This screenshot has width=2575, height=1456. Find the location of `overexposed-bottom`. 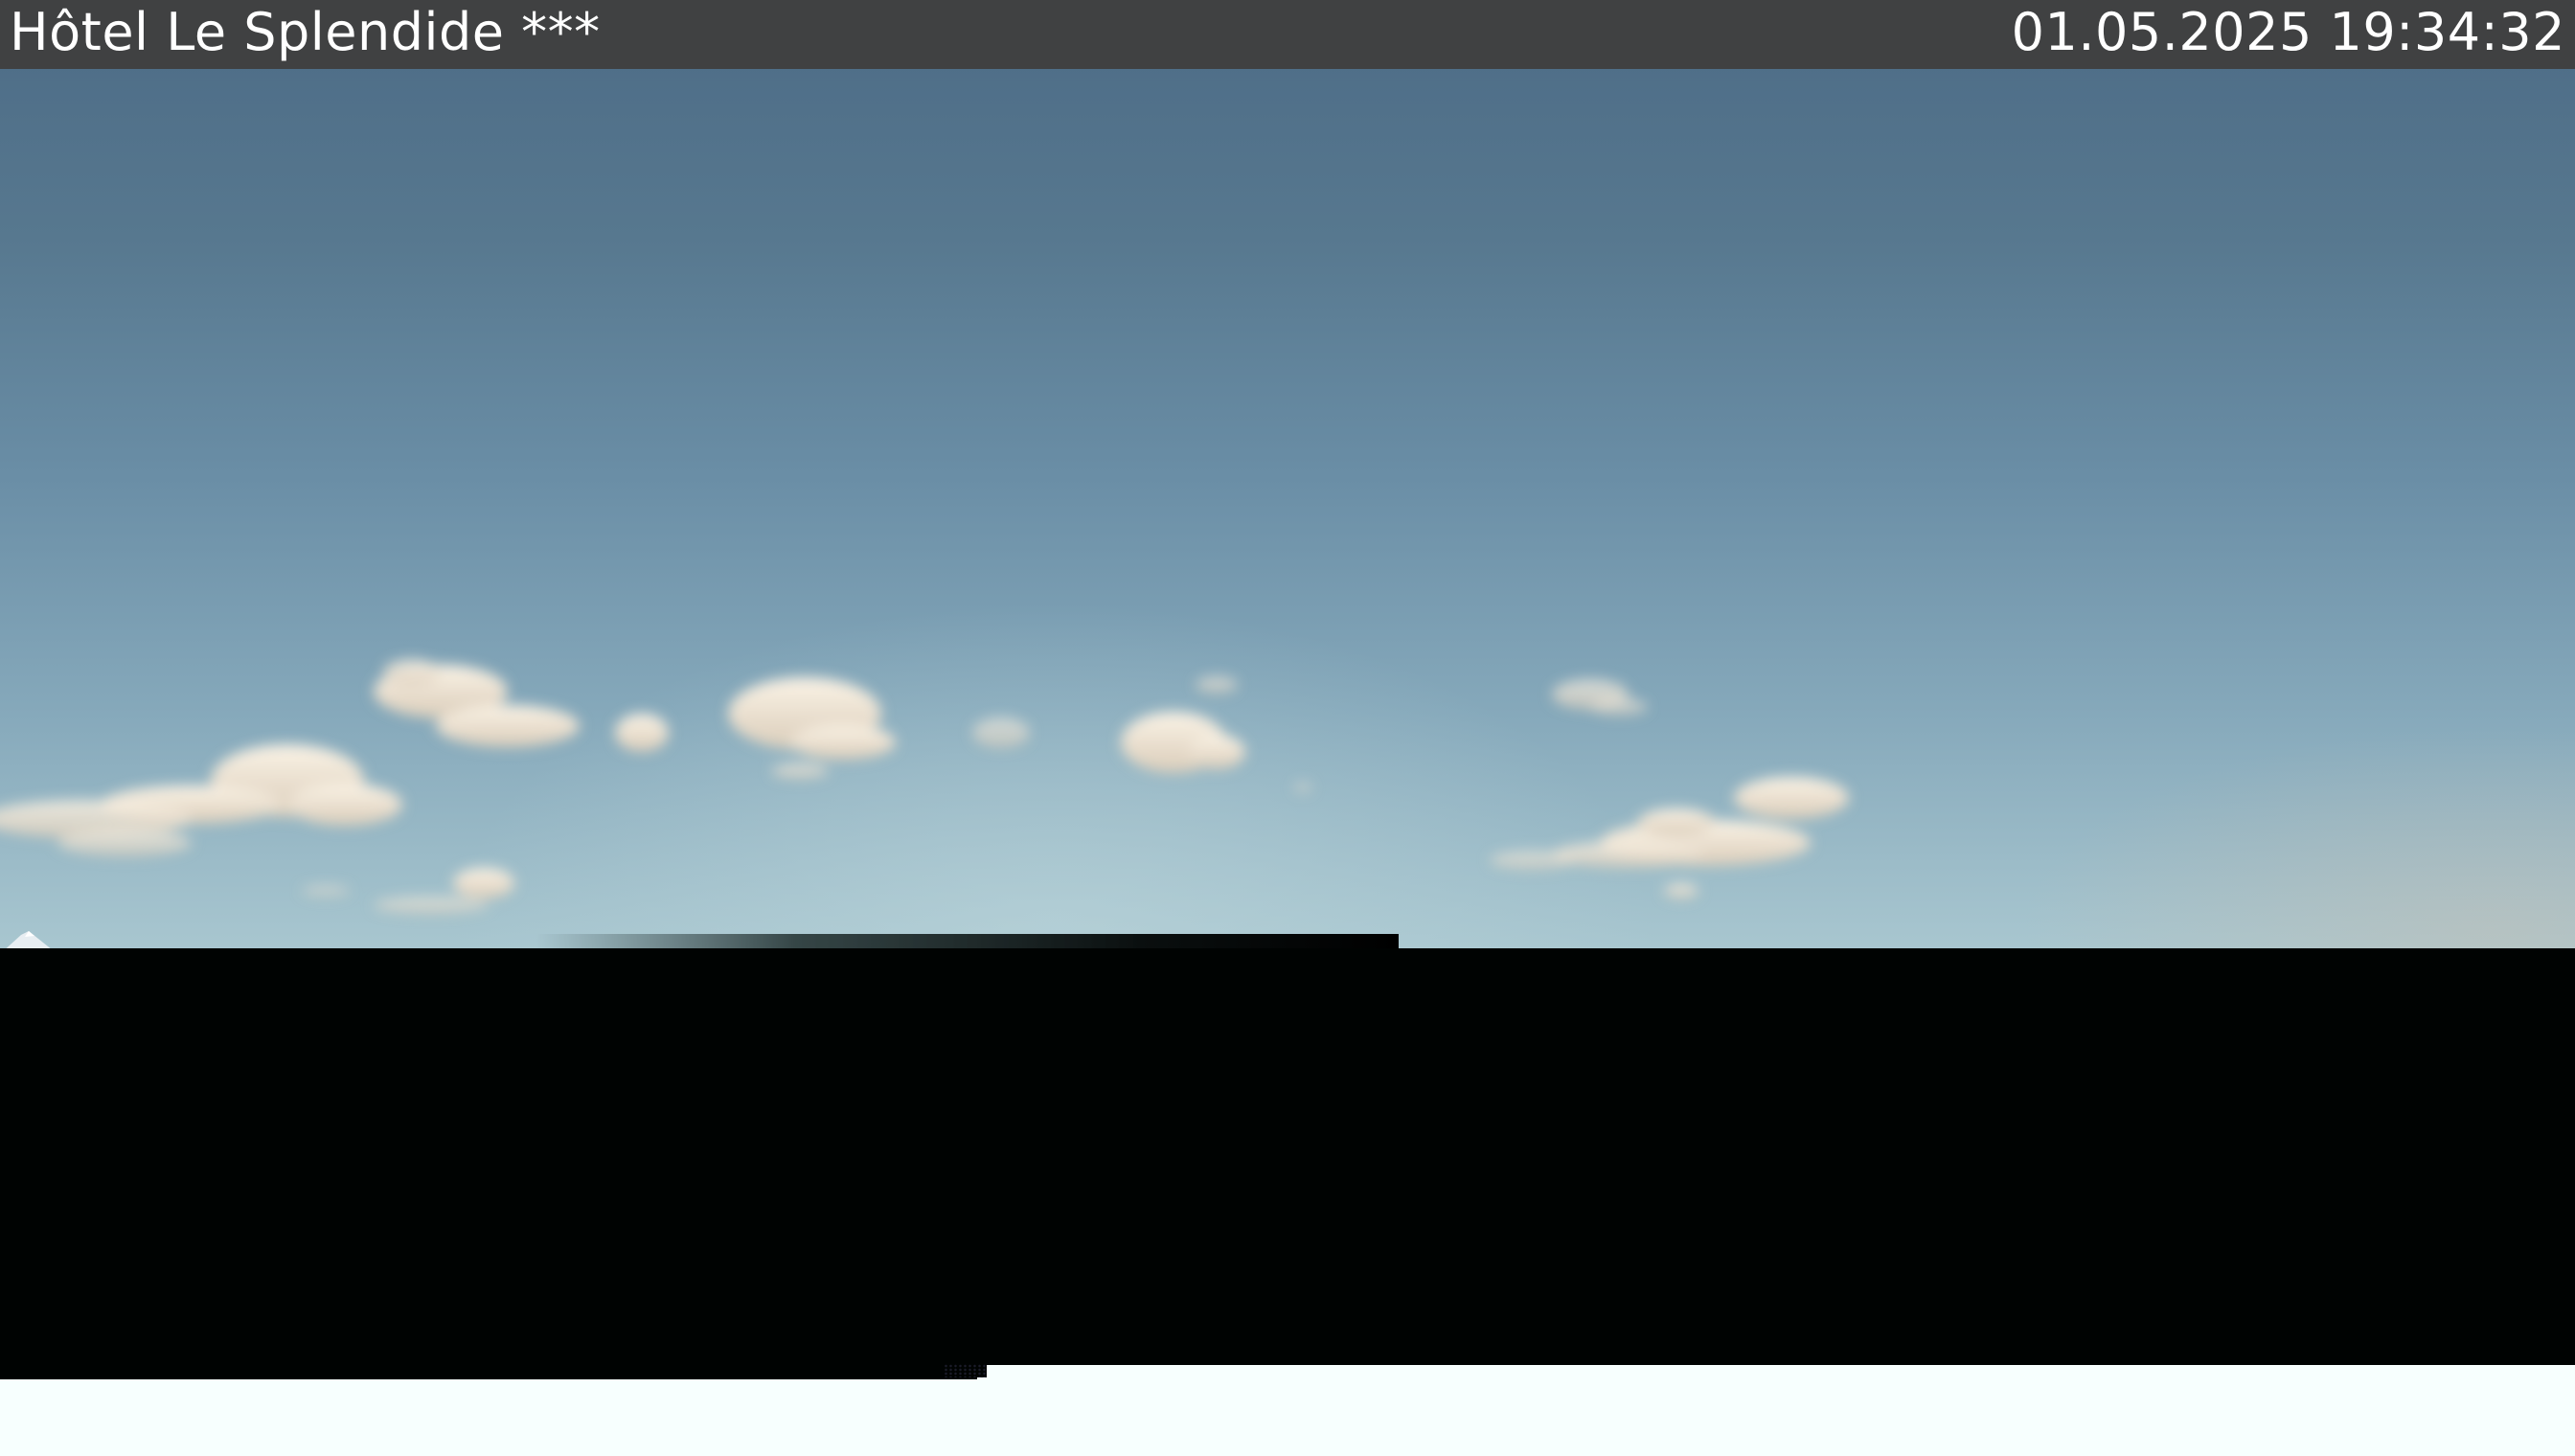

overexposed-bottom is located at coordinates (1287, 1417).